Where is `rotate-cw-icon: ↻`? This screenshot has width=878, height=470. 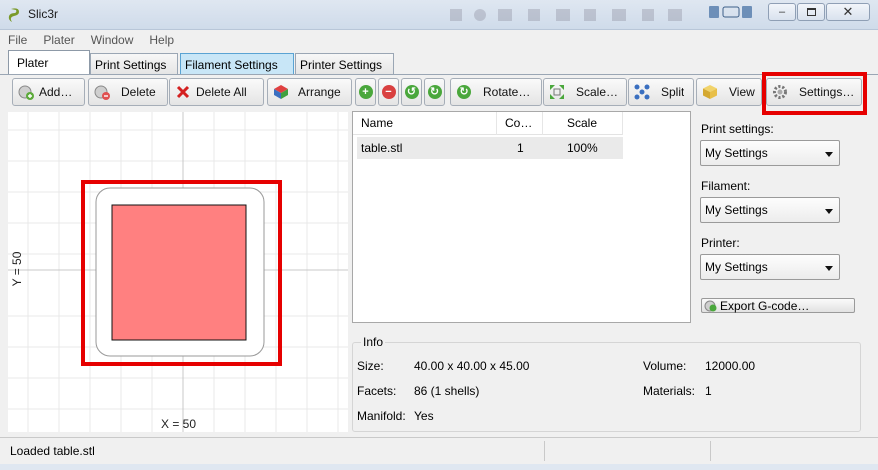 rotate-cw-icon: ↻ is located at coordinates (434, 92).